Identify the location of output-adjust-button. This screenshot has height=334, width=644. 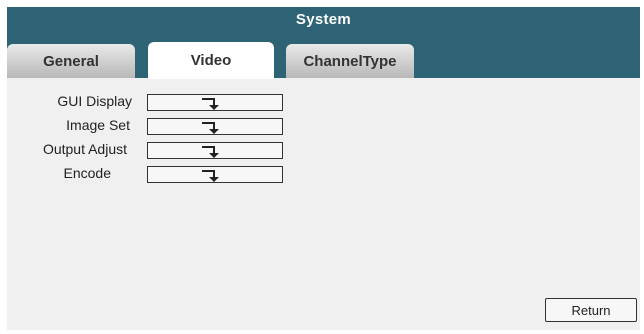
(215, 150).